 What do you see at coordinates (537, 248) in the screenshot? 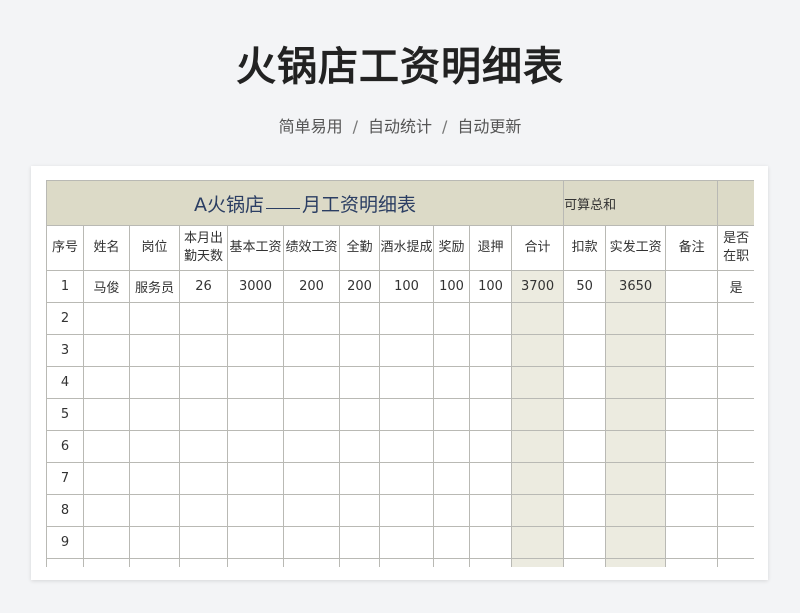
I see `header-cell: 合计` at bounding box center [537, 248].